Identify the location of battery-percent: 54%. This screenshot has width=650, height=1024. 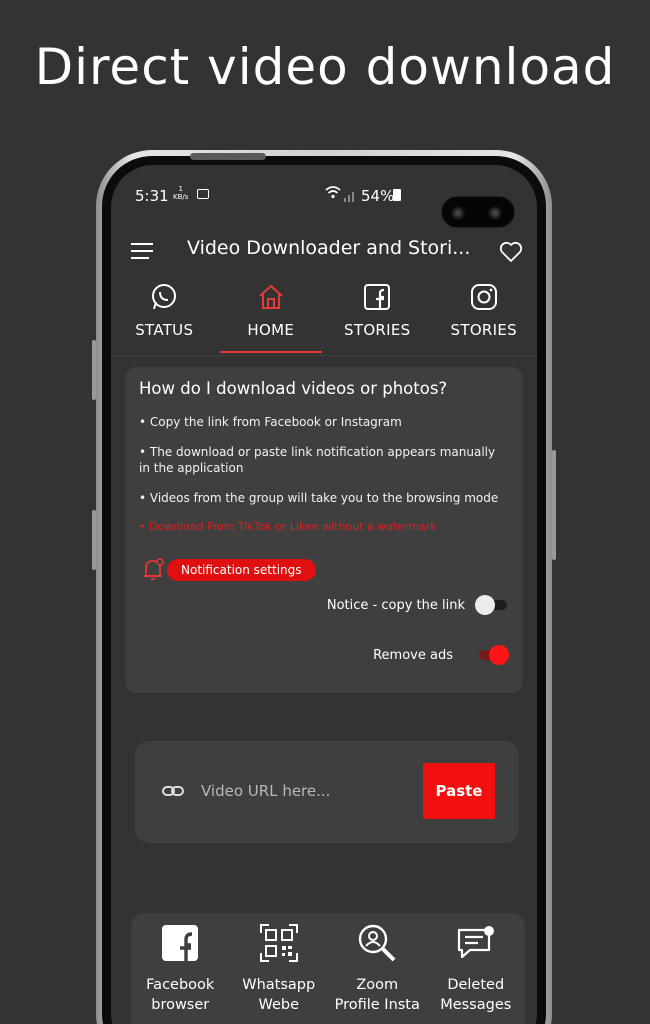
(378, 196).